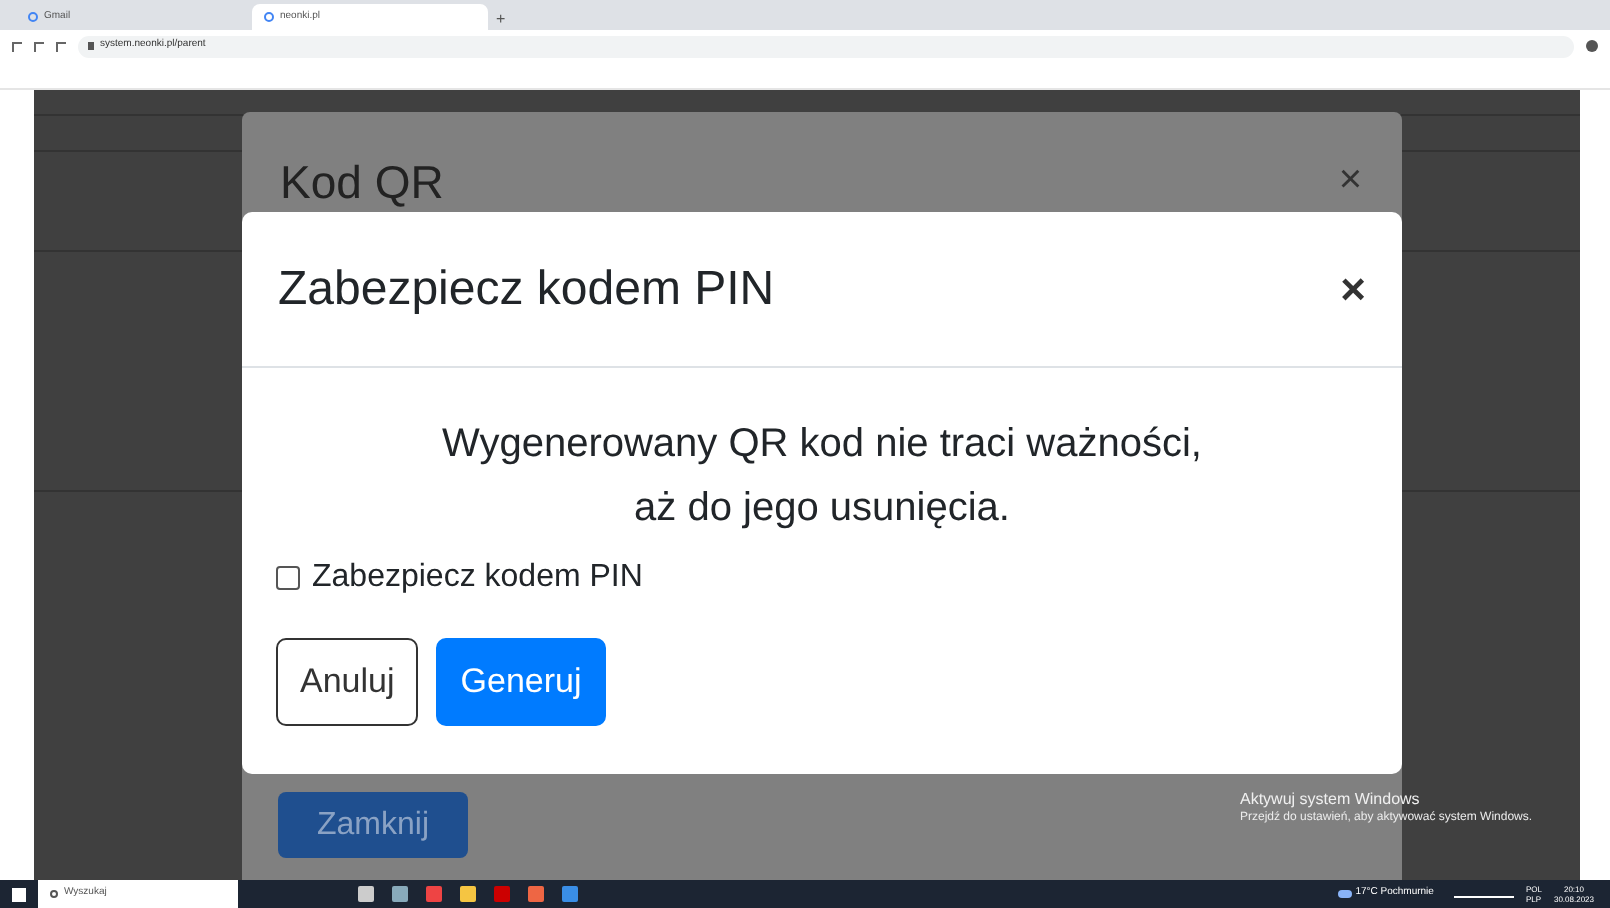 The width and height of the screenshot is (1610, 908). Describe the element at coordinates (362, 183) in the screenshot. I see `dialog-title: Kod QR` at that location.